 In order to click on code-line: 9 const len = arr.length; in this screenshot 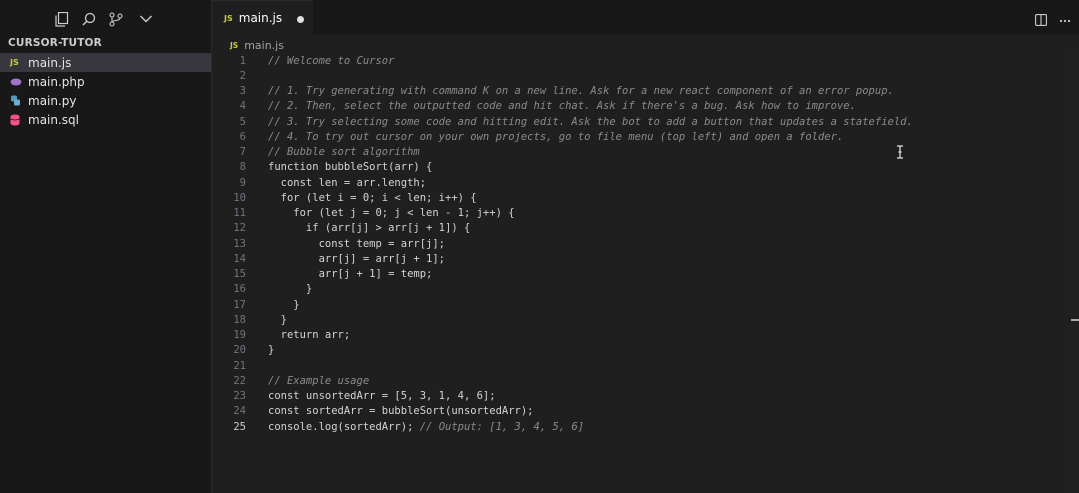, I will do `click(642, 182)`.